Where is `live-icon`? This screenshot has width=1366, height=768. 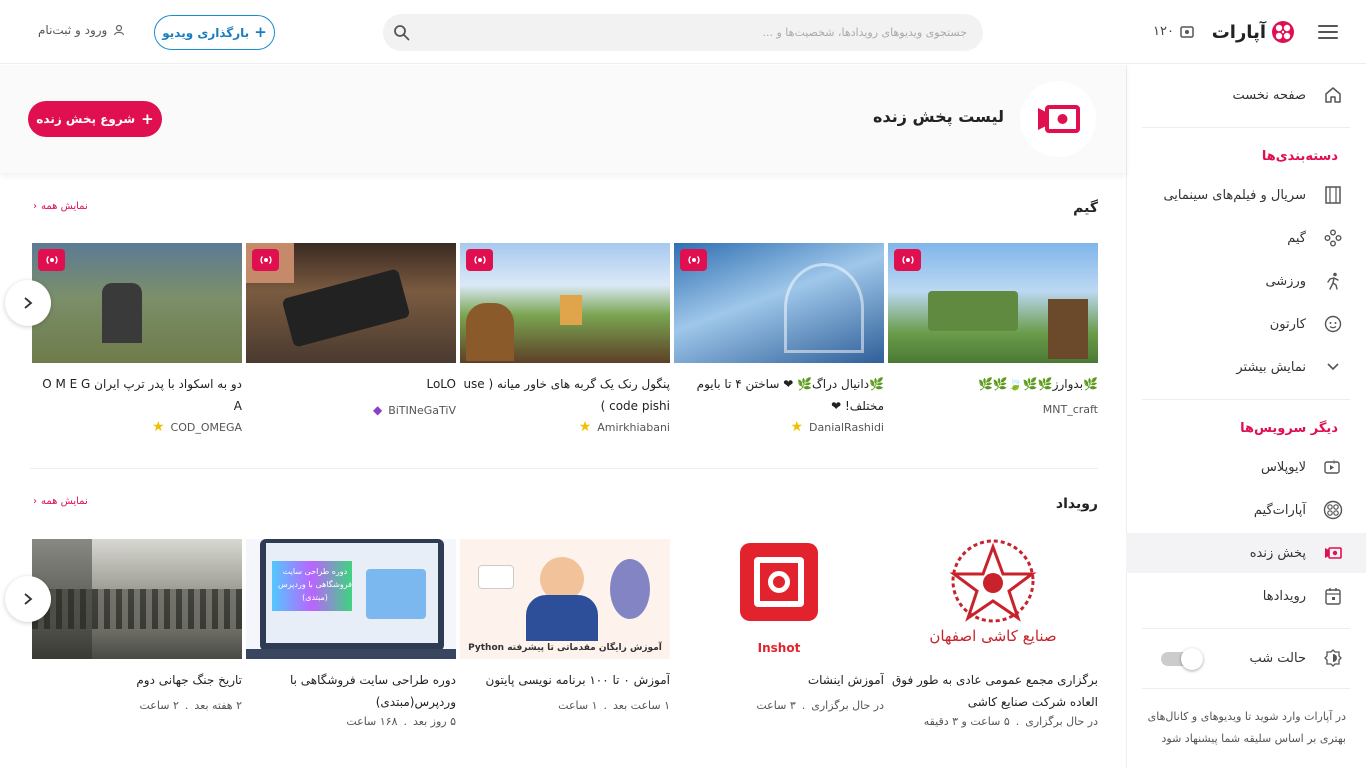
live-icon is located at coordinates (1333, 553).